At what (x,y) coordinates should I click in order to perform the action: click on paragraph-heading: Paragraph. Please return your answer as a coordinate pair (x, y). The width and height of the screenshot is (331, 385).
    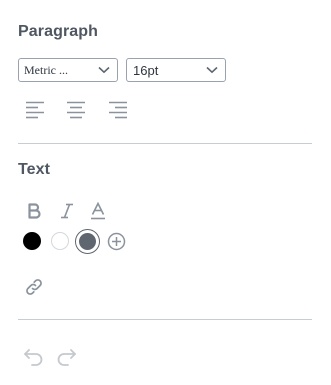
    Looking at the image, I should click on (58, 31).